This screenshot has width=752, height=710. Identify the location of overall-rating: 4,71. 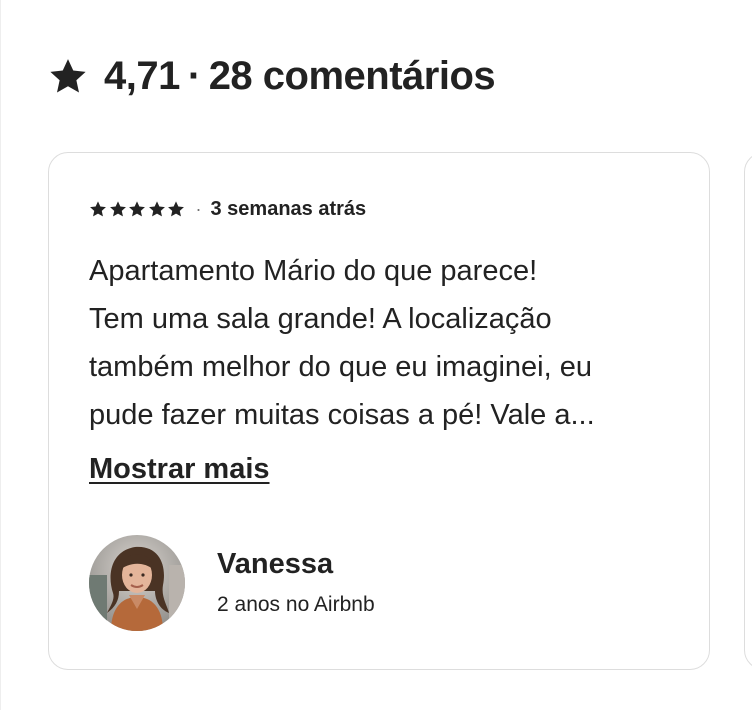
(142, 76).